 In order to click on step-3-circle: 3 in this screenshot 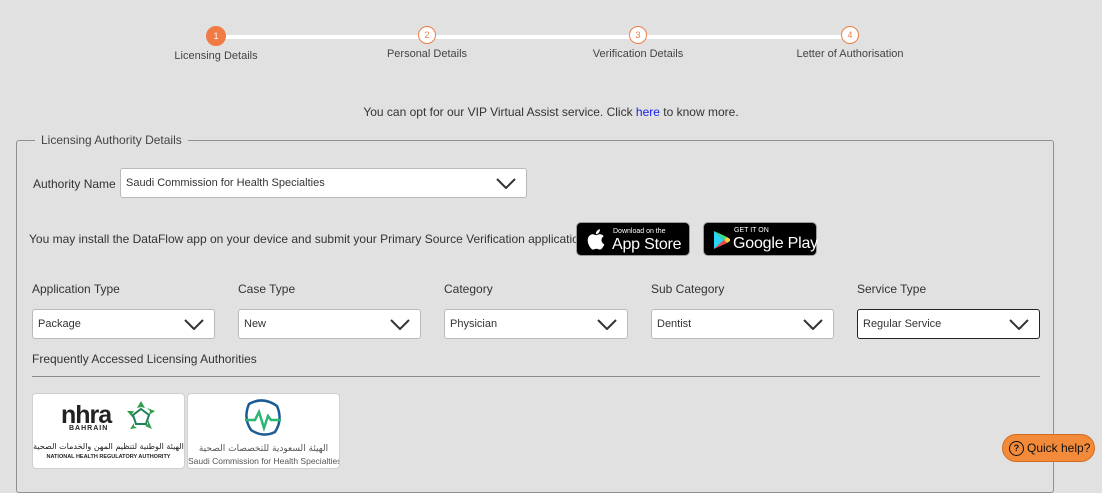, I will do `click(638, 35)`.